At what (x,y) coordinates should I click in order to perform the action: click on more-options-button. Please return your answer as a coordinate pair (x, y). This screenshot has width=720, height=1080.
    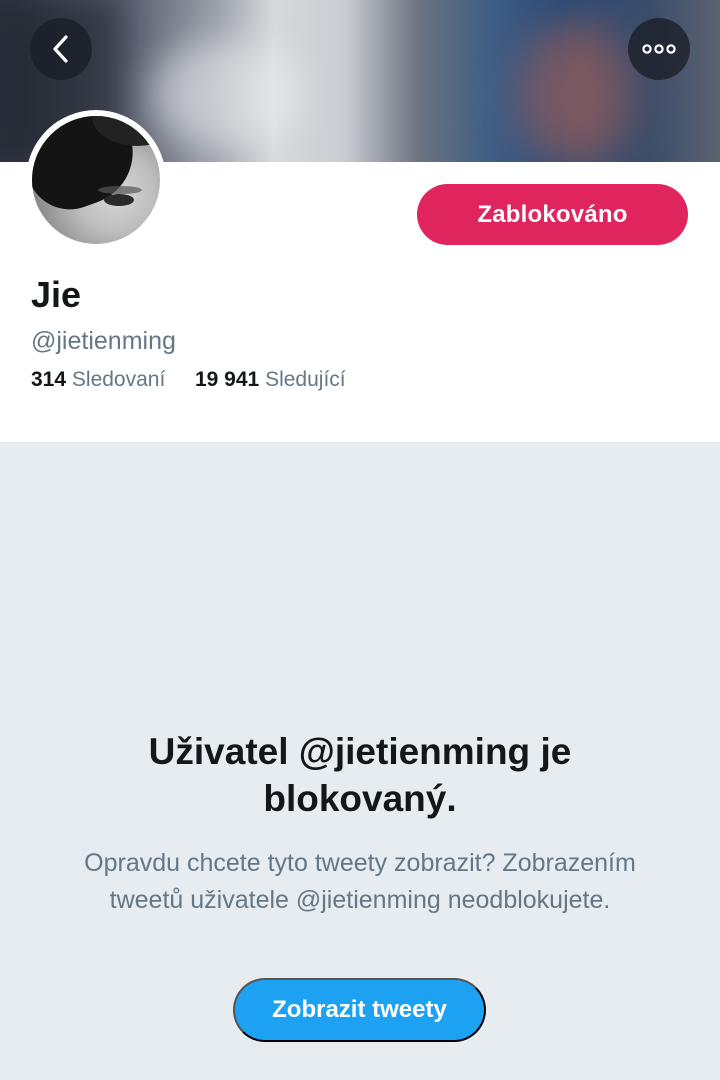
    Looking at the image, I should click on (659, 49).